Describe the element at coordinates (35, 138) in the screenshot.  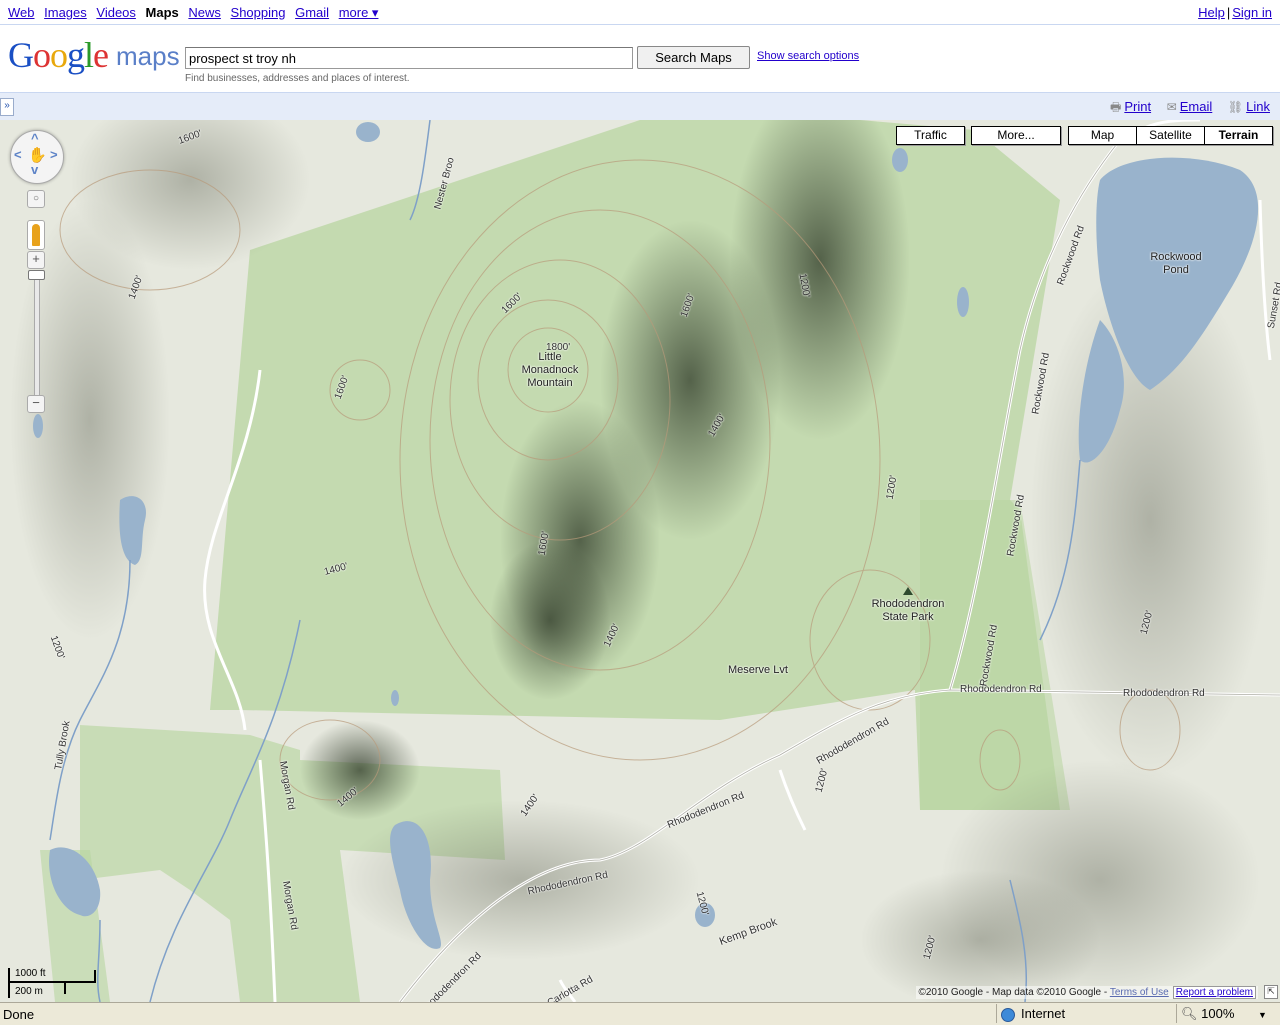
I see `pan-up-icon: ^` at that location.